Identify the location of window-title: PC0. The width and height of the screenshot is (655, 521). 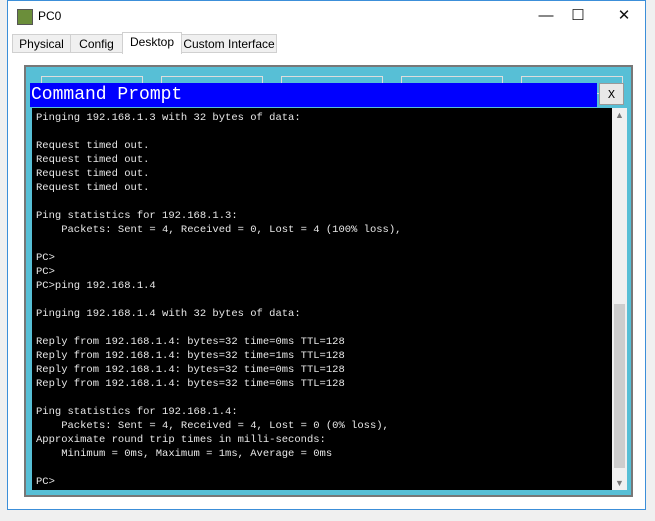
(50, 16).